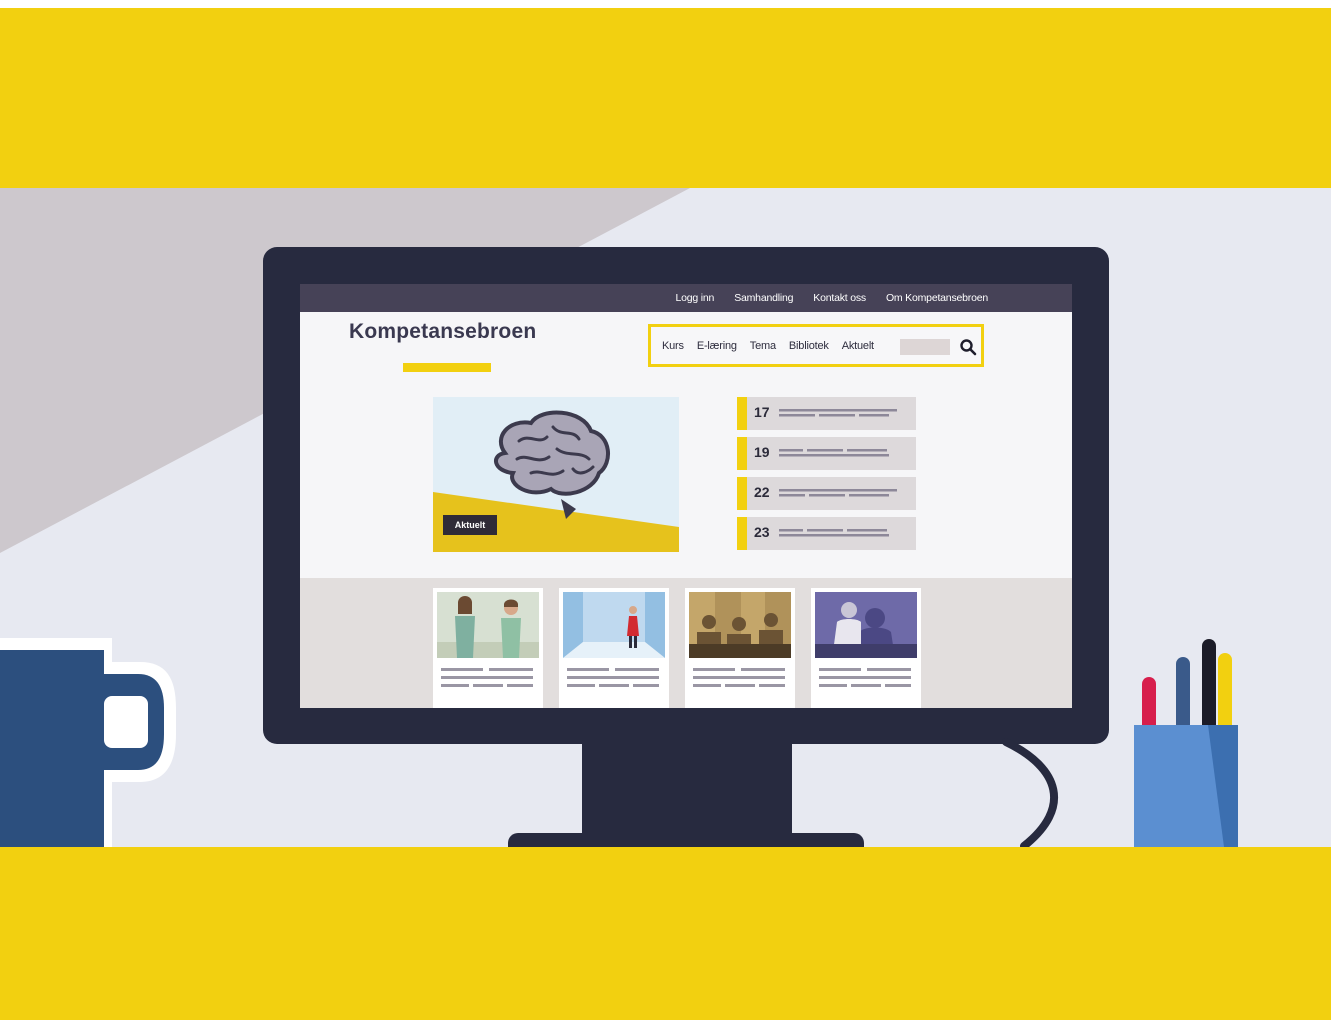 This screenshot has width=1331, height=1020. What do you see at coordinates (694, 298) in the screenshot?
I see `top-nav-login: Logg inn` at bounding box center [694, 298].